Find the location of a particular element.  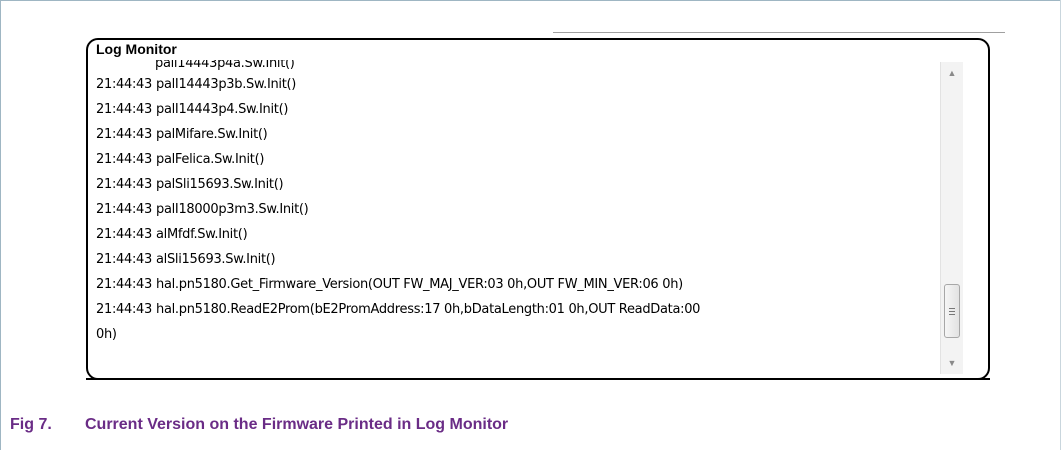

log-line: 21:44:43 palSli15693.Sw.Init() is located at coordinates (521, 184).